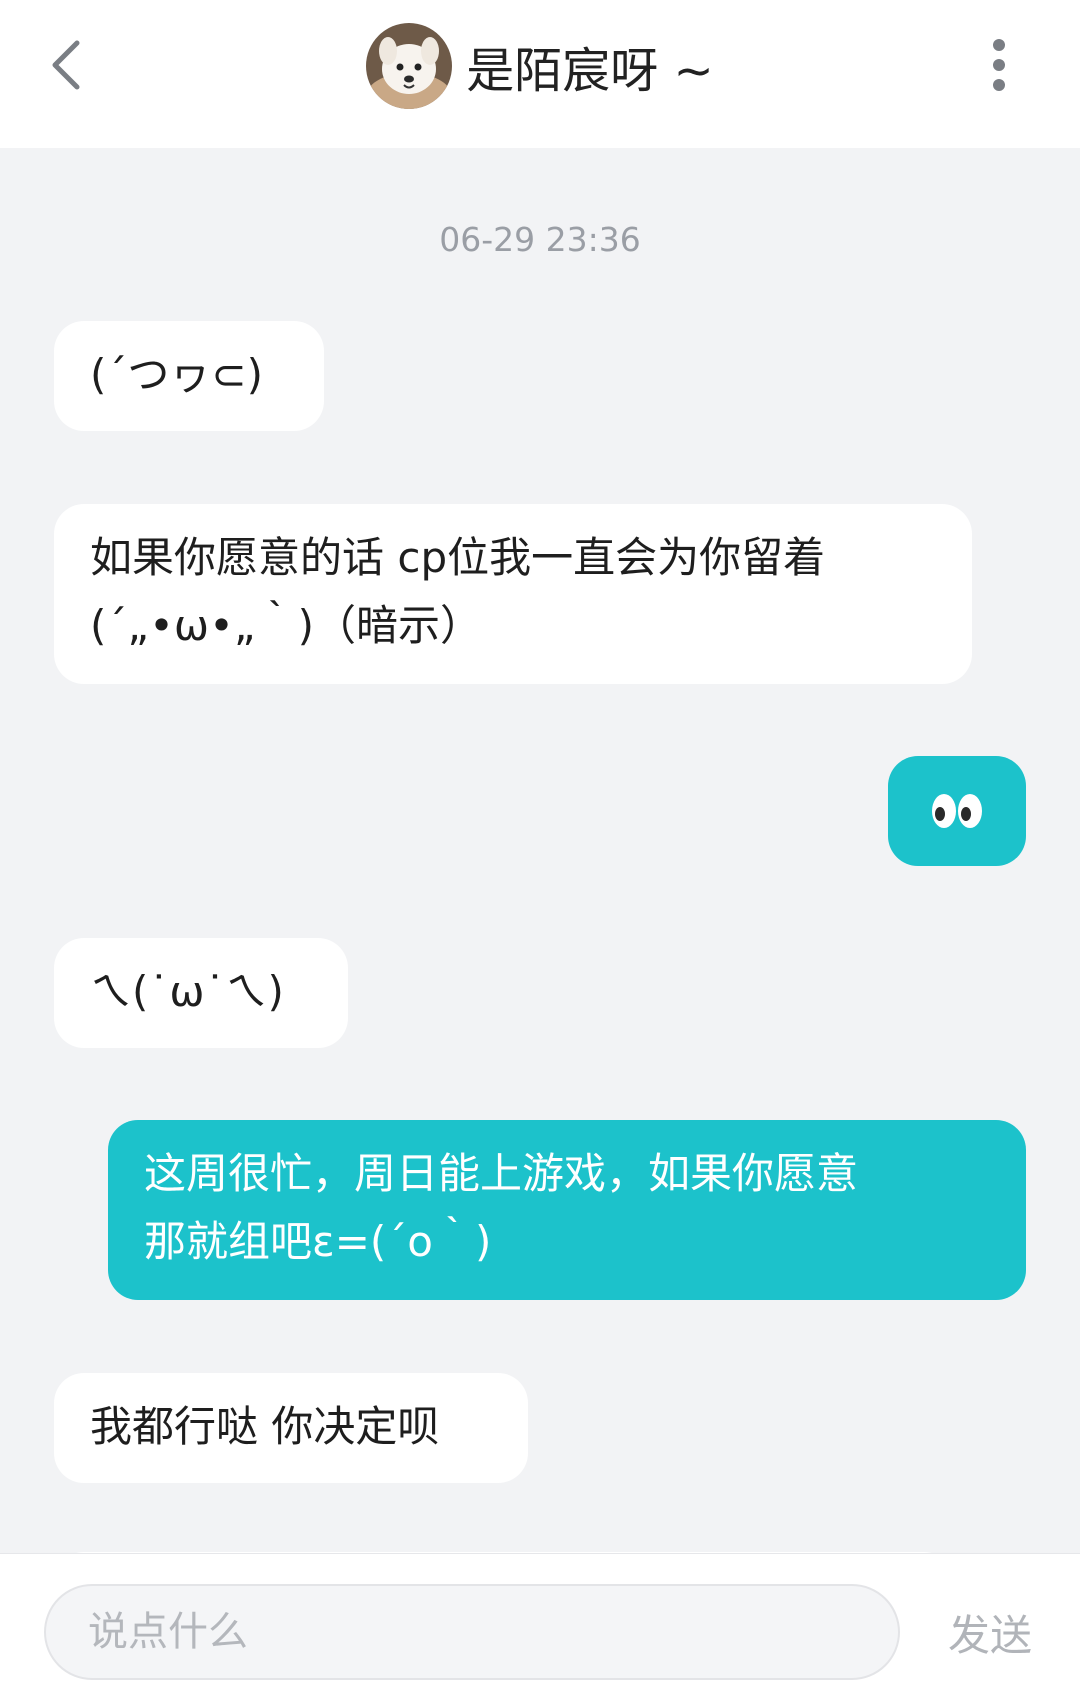 This screenshot has height=1693, width=1080. What do you see at coordinates (458, 557) in the screenshot?
I see `message-text: 如果你愿意的话 cp位我一直会为你留着` at bounding box center [458, 557].